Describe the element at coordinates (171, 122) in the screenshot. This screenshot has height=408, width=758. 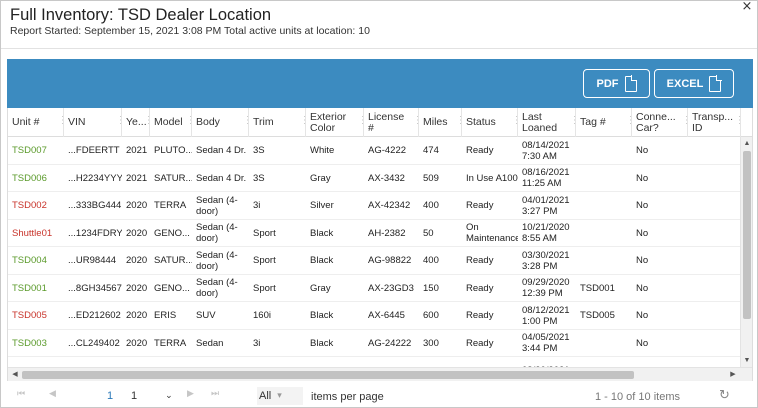
I see `column-header-model: Model` at that location.